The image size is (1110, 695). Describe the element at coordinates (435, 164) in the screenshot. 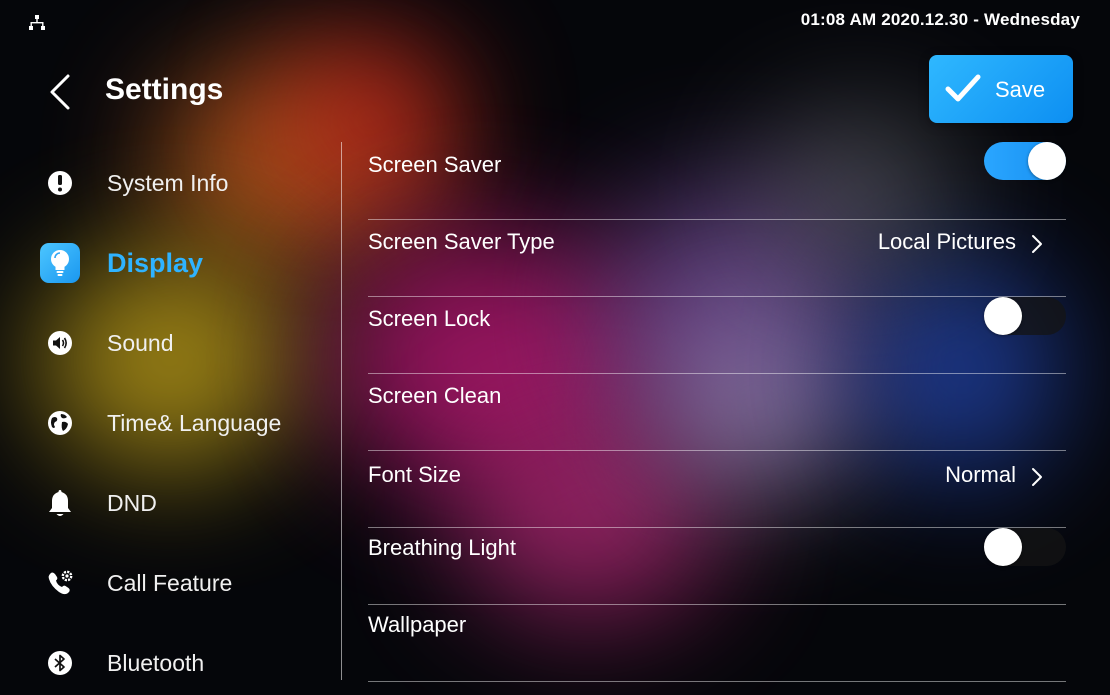

I see `setting-label: Screen Saver` at that location.